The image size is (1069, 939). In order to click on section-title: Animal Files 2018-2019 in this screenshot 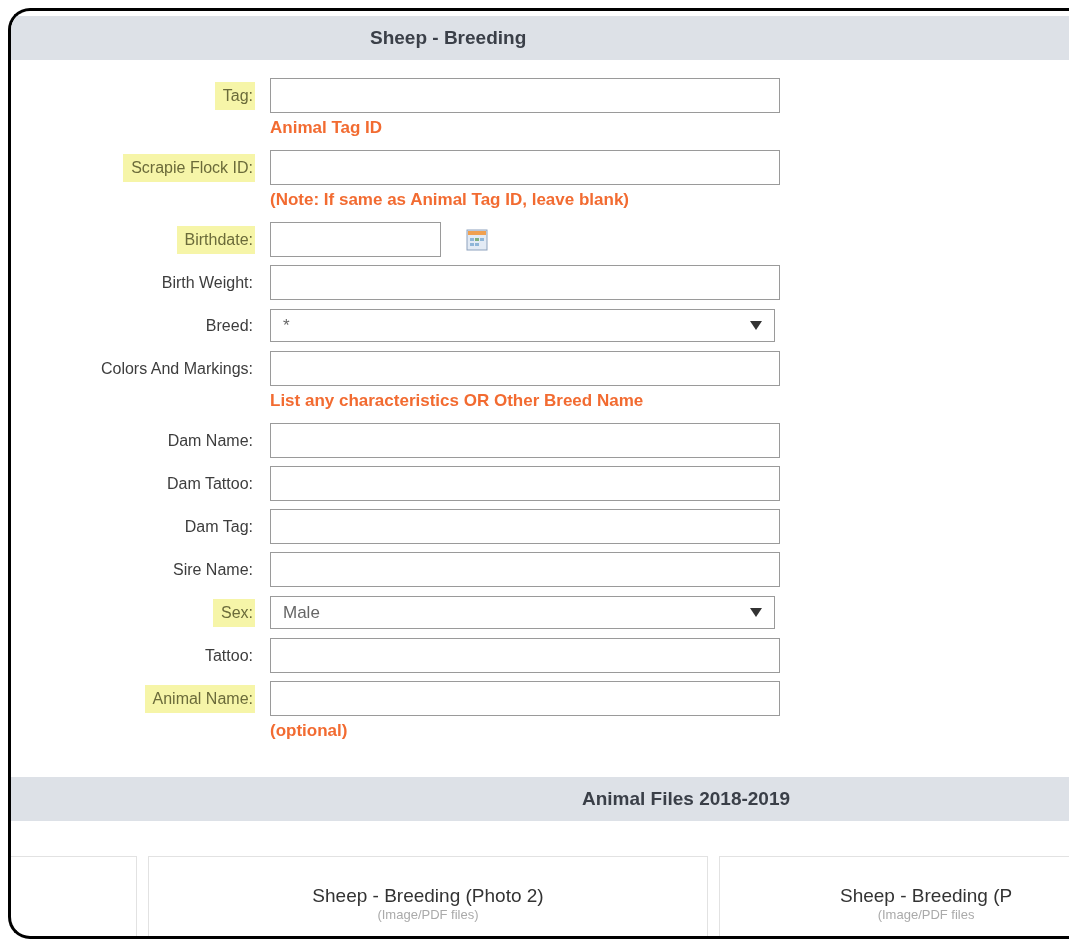, I will do `click(686, 799)`.